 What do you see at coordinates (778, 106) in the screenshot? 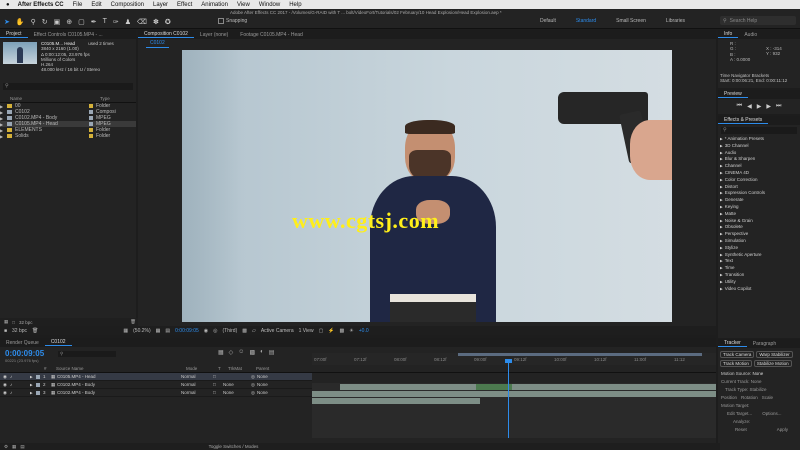
I see `last-frame-icon: ⏭` at bounding box center [778, 106].